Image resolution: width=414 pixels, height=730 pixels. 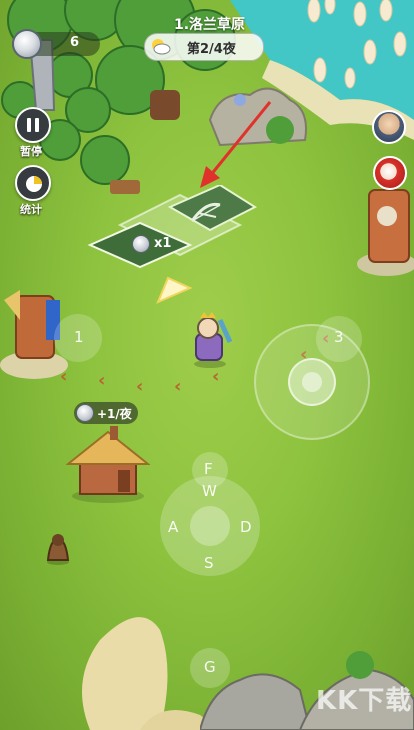 I want to click on night-progress: 第2/4夜, so click(x=204, y=47).